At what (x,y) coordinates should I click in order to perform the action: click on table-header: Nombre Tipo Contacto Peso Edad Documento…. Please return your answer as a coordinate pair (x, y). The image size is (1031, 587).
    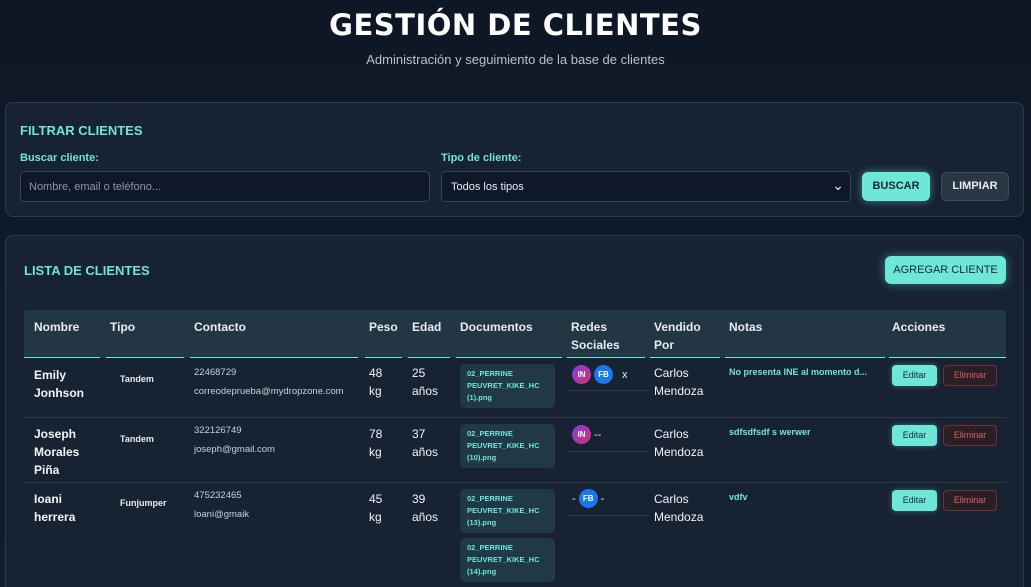
    Looking at the image, I should click on (515, 334).